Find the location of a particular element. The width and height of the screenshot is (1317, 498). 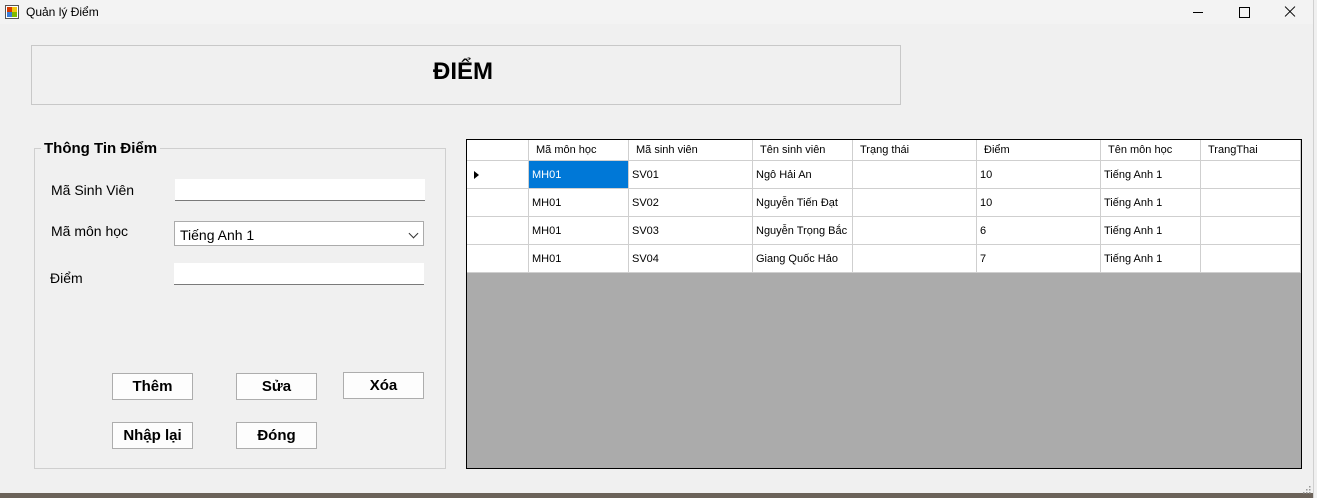

add-button: Thêm is located at coordinates (152, 386).